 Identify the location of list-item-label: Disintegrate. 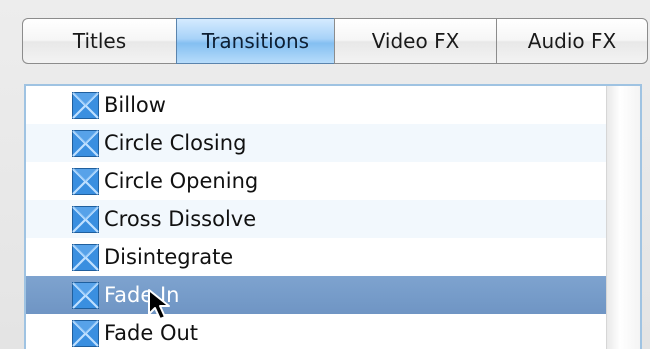
(169, 257).